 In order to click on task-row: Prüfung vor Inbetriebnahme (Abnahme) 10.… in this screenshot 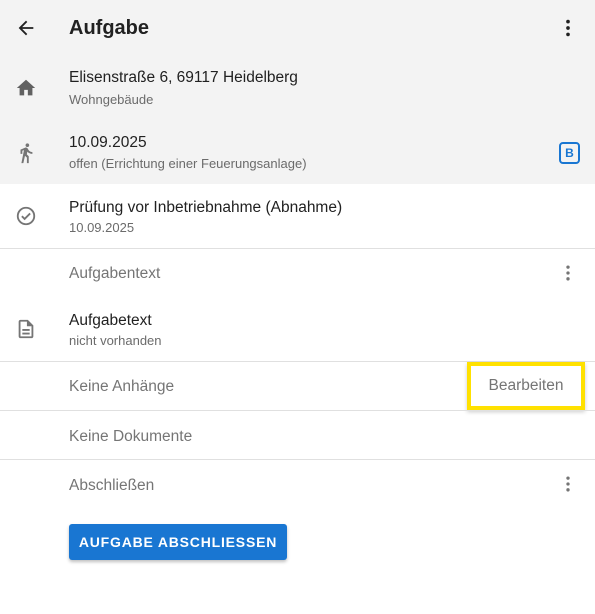, I will do `click(297, 216)`.